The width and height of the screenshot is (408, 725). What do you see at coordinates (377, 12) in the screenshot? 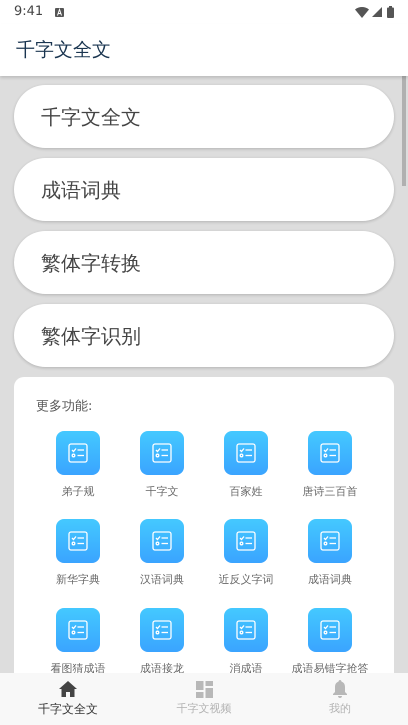
I see `signal-icon` at bounding box center [377, 12].